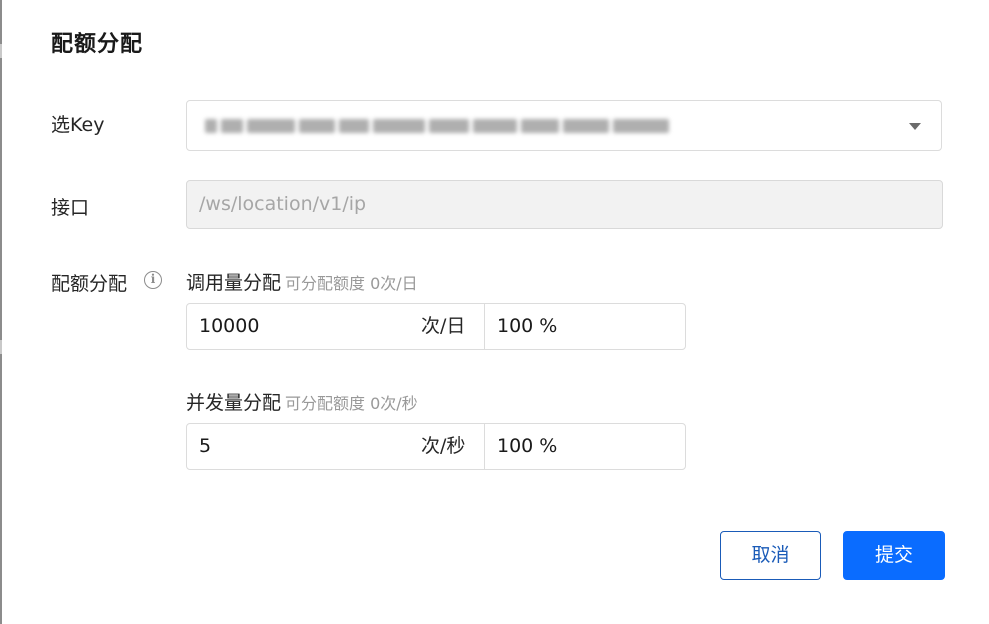  Describe the element at coordinates (527, 446) in the screenshot. I see `concurrency-quota-percent-input: 100 %` at that location.